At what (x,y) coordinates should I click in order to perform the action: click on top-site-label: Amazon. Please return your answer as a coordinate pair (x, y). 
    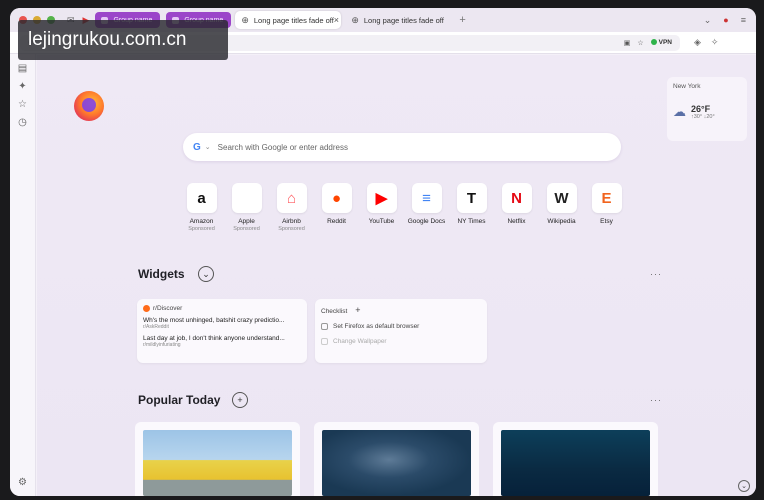
    Looking at the image, I should click on (201, 221).